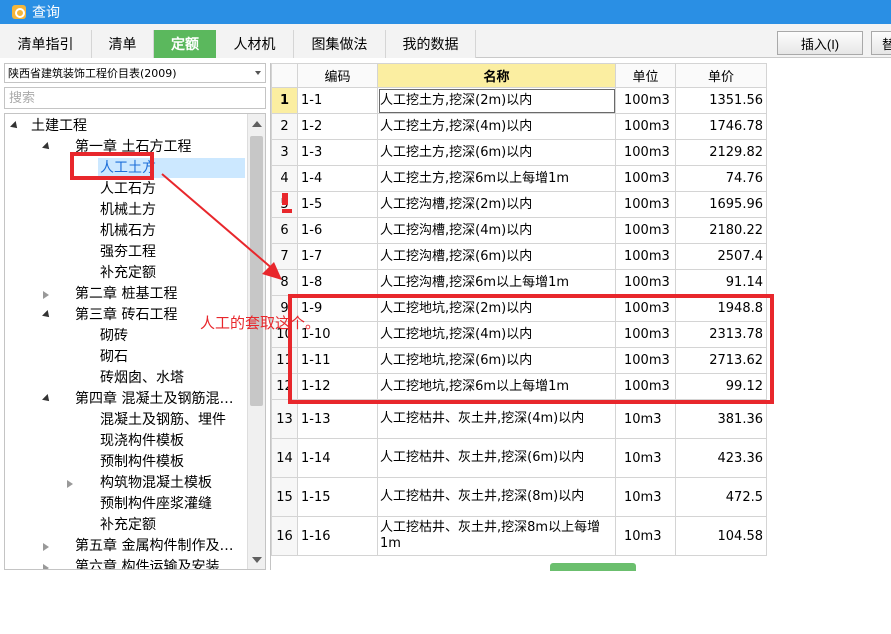 The height and width of the screenshot is (634, 891). What do you see at coordinates (123, 44) in the screenshot?
I see `tab-1: 清单` at bounding box center [123, 44].